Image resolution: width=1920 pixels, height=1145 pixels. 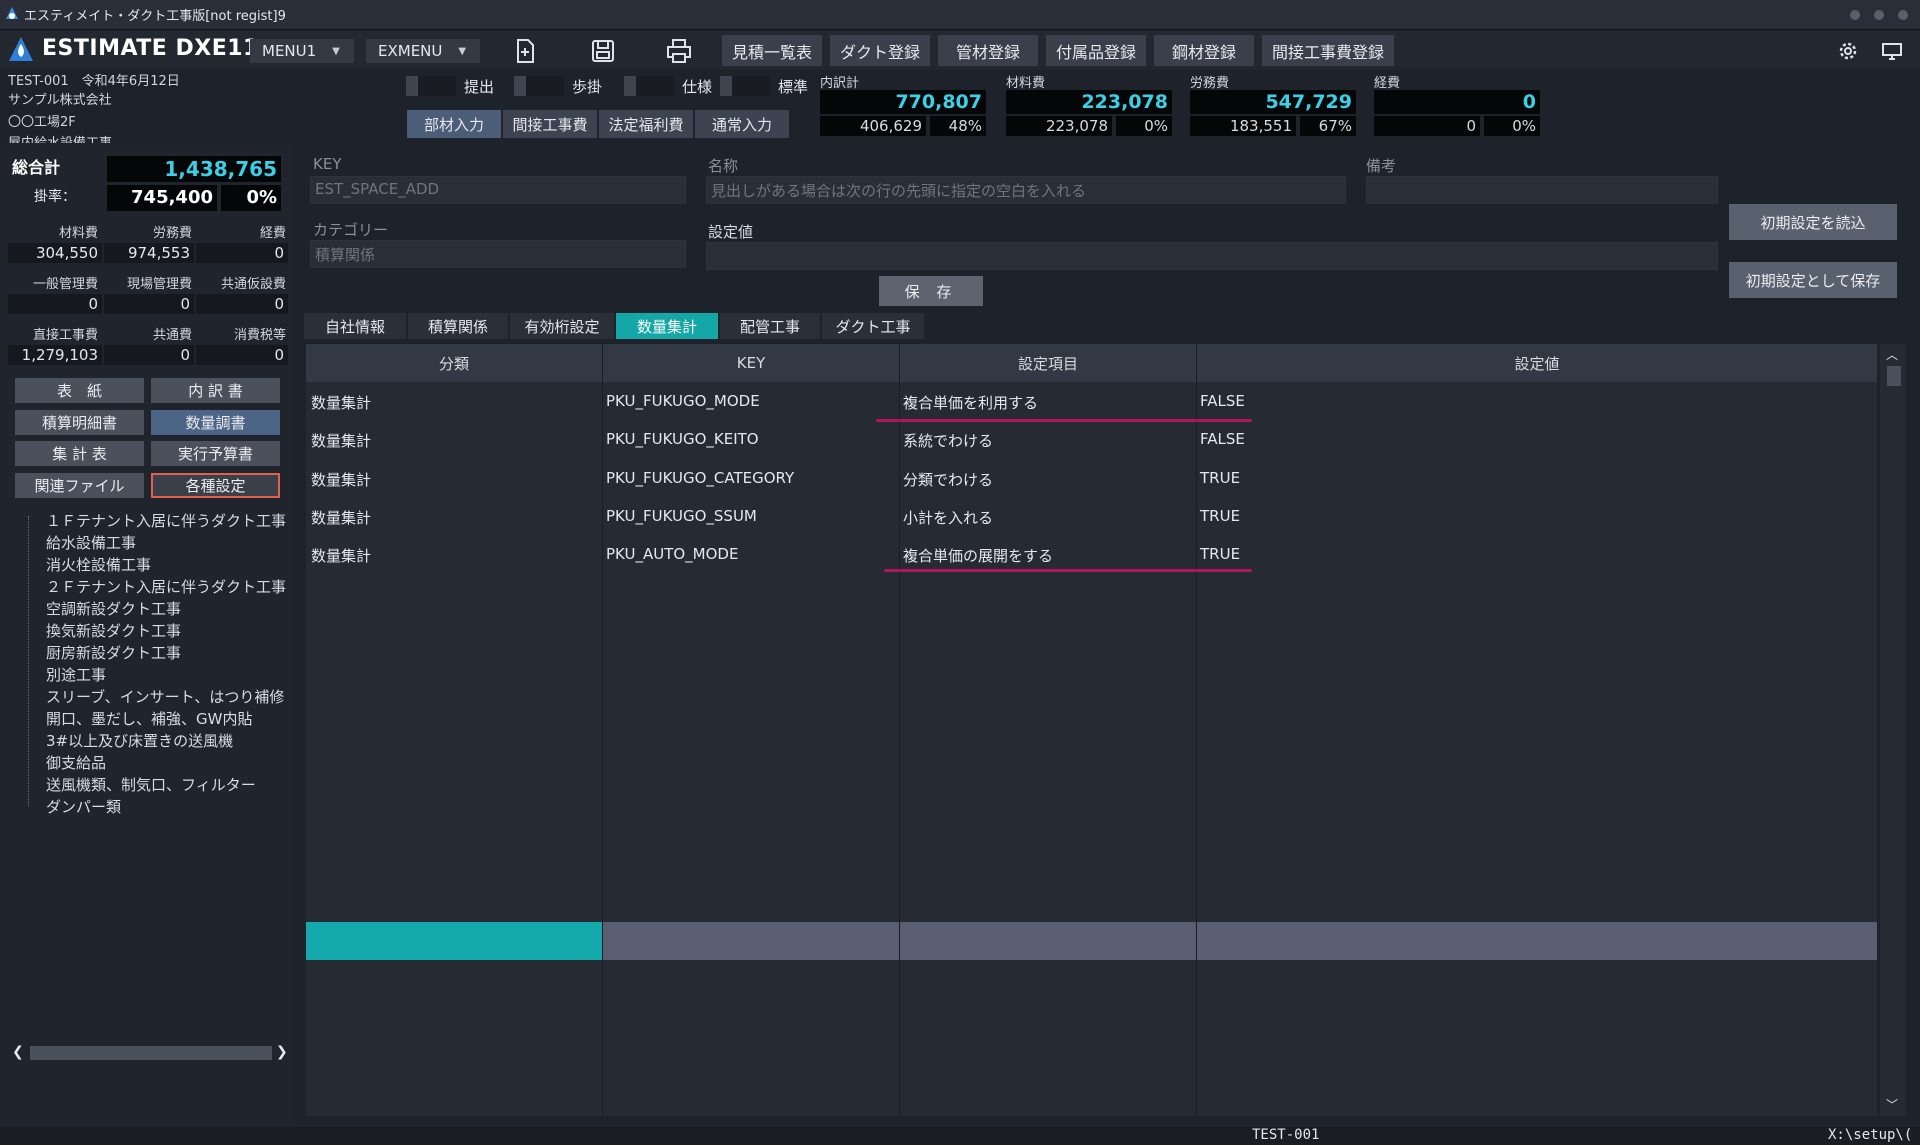 What do you see at coordinates (450, 86) in the screenshot?
I see `toggle-submit: 提出` at bounding box center [450, 86].